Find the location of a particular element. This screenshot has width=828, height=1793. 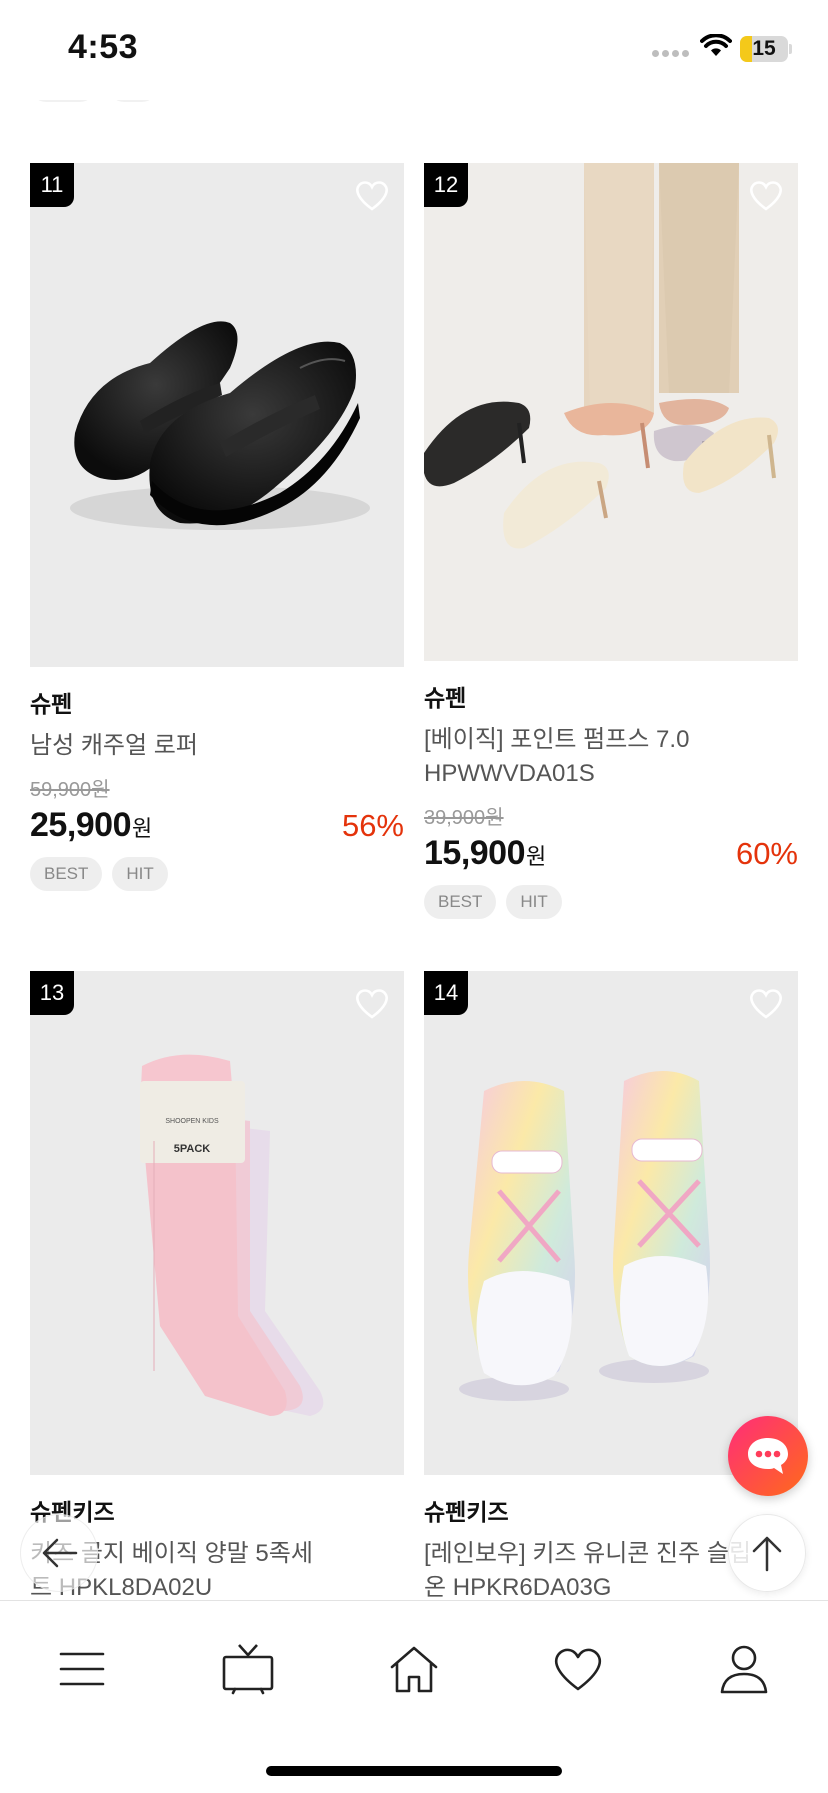

original-price: 39,900원 is located at coordinates (464, 818).